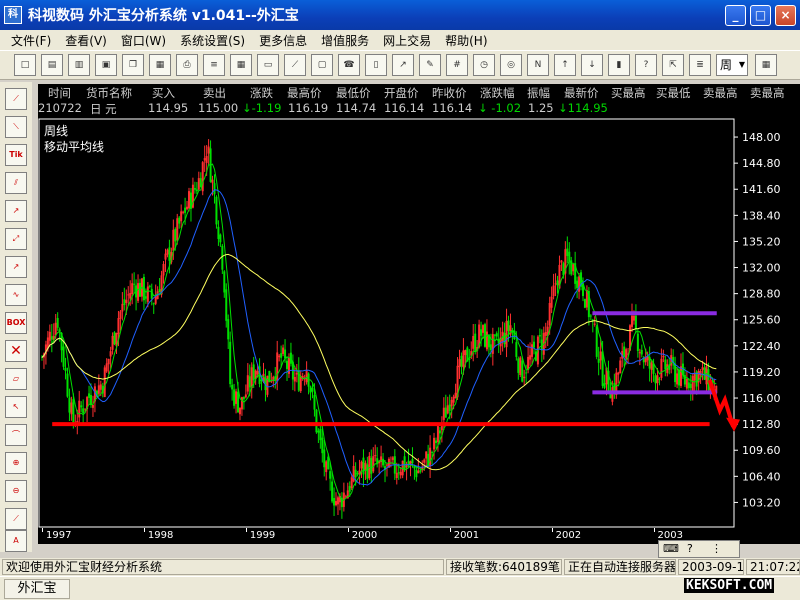 The image size is (800, 600). Describe the element at coordinates (16, 99) in the screenshot. I see `fan-lines-icon: ⟋` at that location.